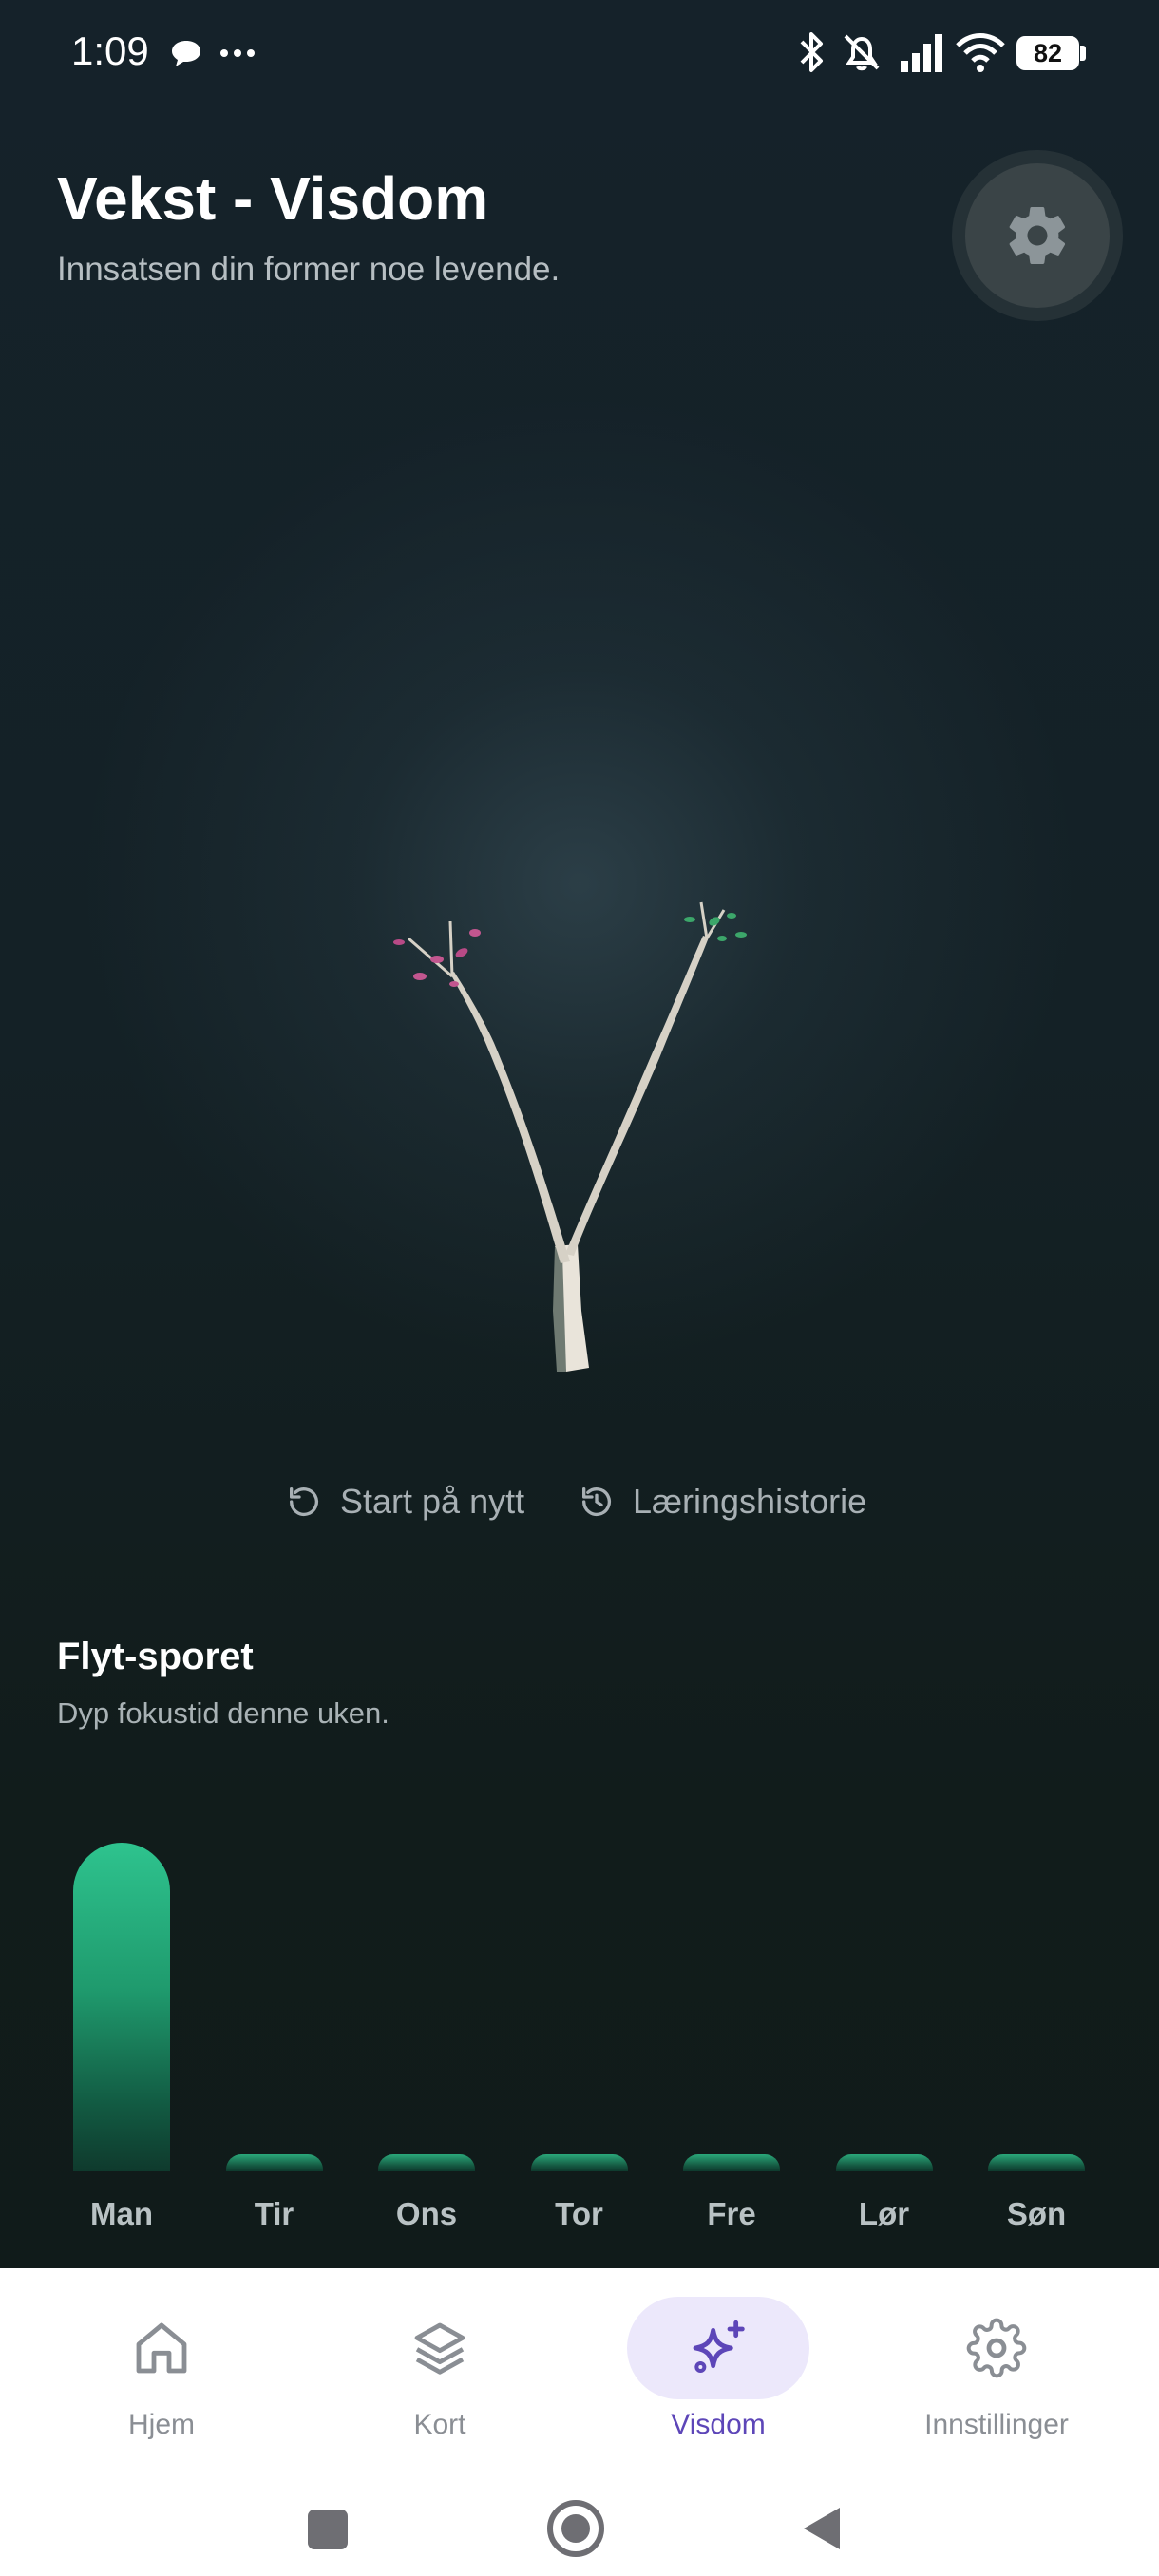 This screenshot has width=1159, height=2576. I want to click on page-title: Vekst - Visdom, so click(273, 198).